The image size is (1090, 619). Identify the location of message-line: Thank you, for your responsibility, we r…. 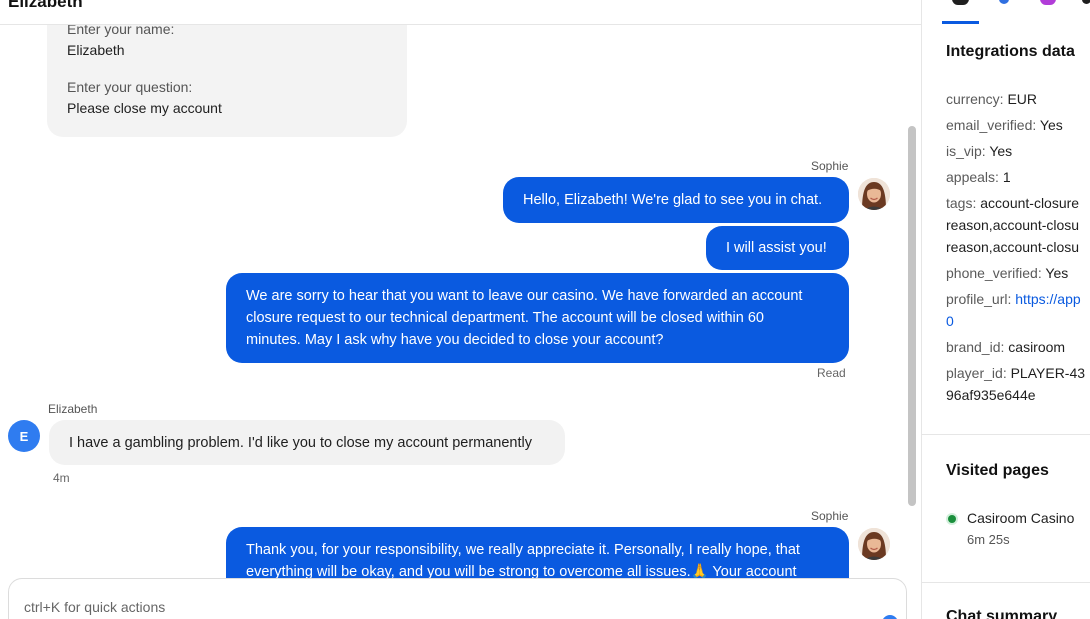
(523, 550).